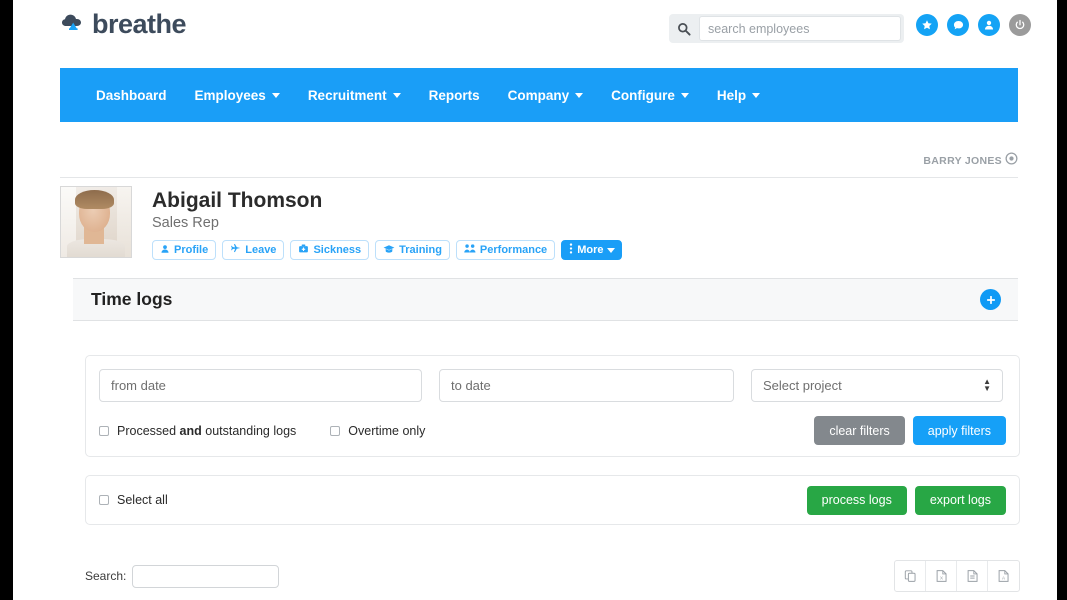  What do you see at coordinates (856, 500) in the screenshot?
I see `process-logs-button: process logs` at bounding box center [856, 500].